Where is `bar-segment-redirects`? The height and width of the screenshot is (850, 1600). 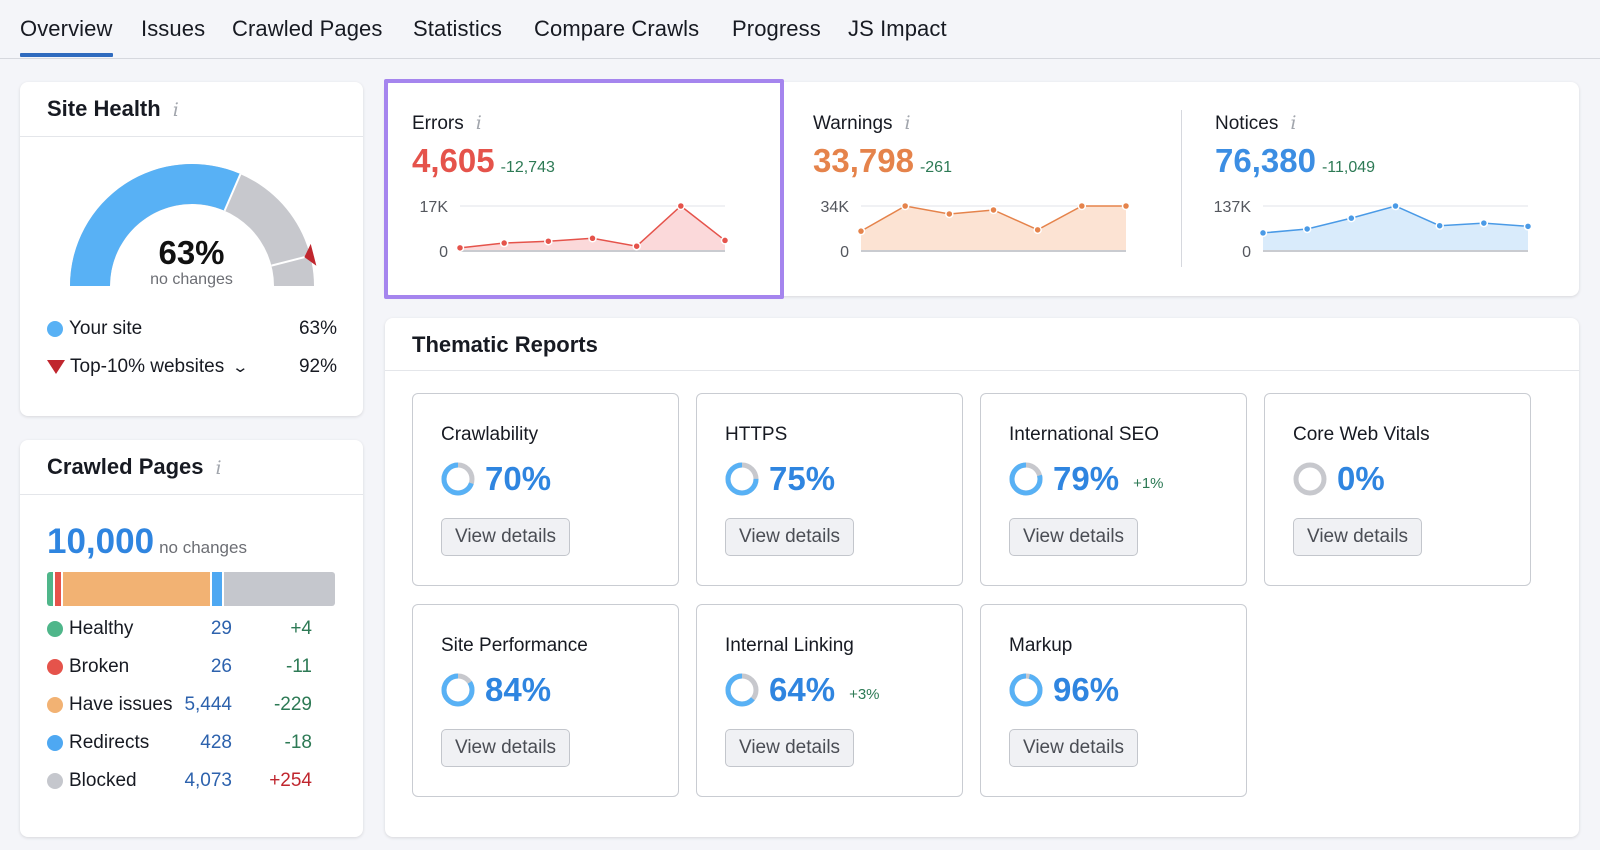
bar-segment-redirects is located at coordinates (218, 589).